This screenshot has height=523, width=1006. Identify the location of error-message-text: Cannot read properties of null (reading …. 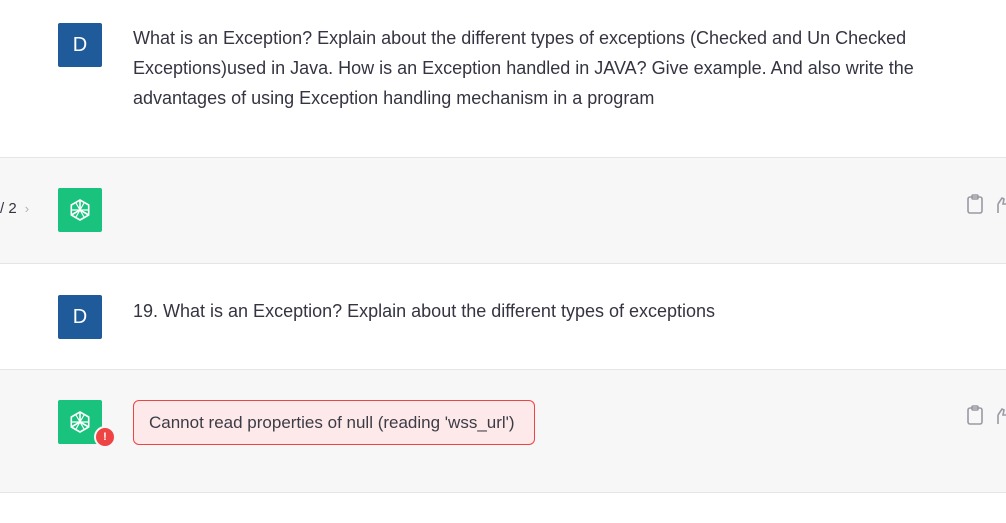
(332, 422).